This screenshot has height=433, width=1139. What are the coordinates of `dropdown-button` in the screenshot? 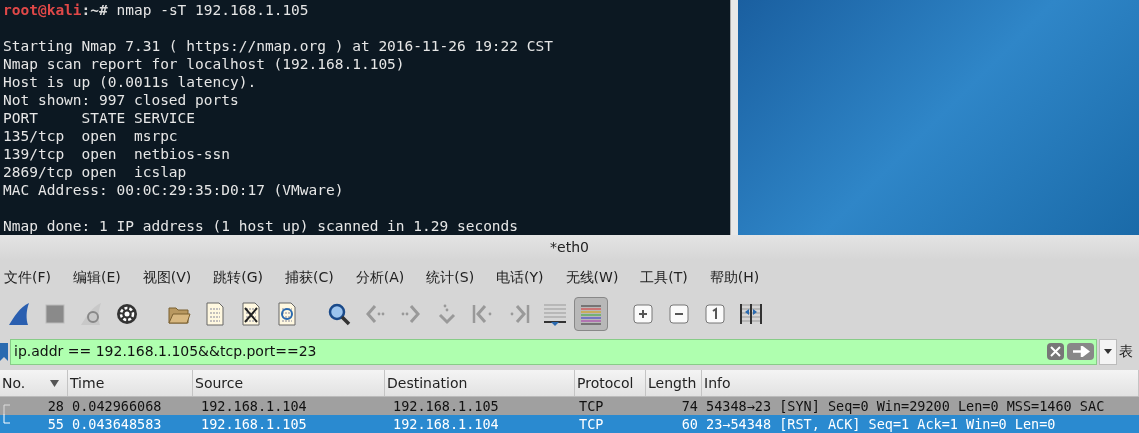 It's located at (1108, 351).